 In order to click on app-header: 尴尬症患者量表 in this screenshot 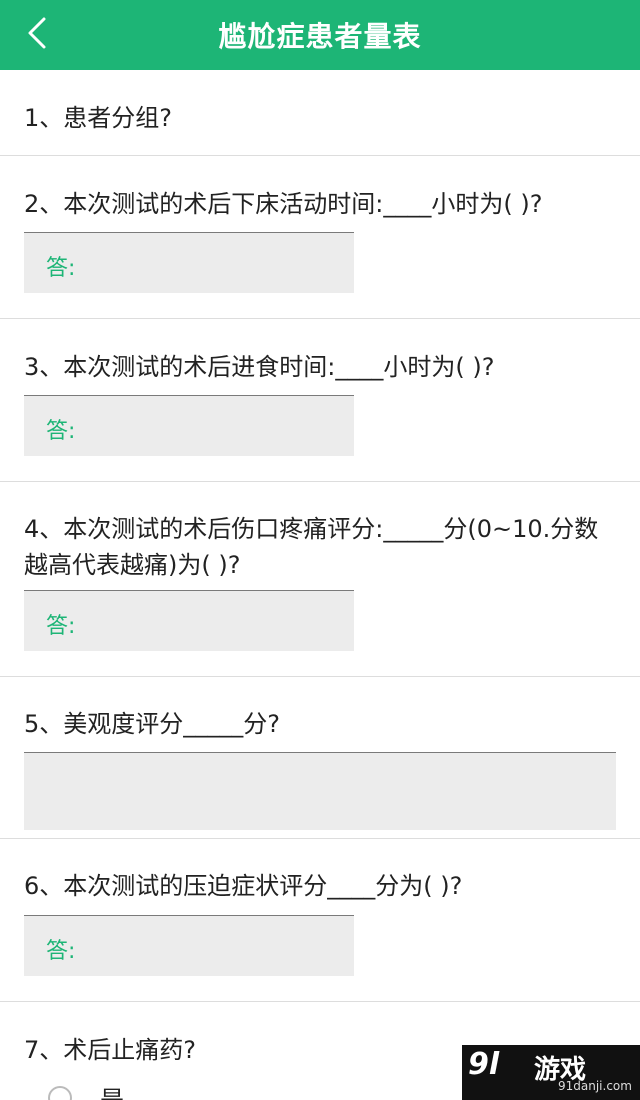, I will do `click(320, 35)`.